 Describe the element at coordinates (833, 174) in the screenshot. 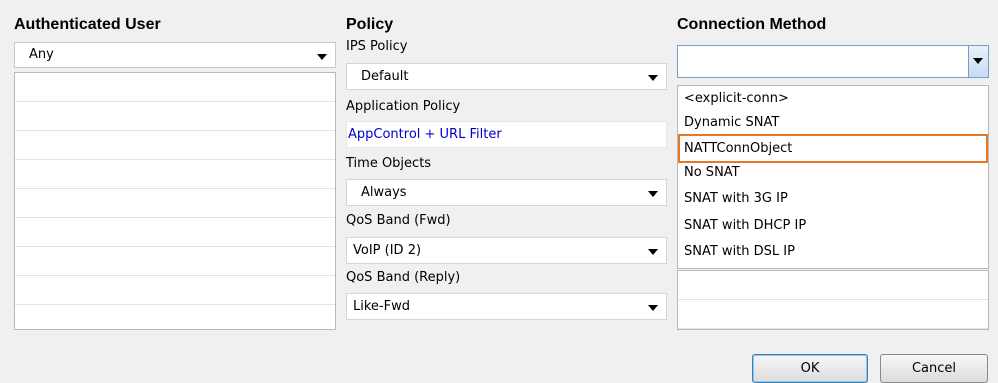

I see `dropdown-option: No SNAT` at that location.